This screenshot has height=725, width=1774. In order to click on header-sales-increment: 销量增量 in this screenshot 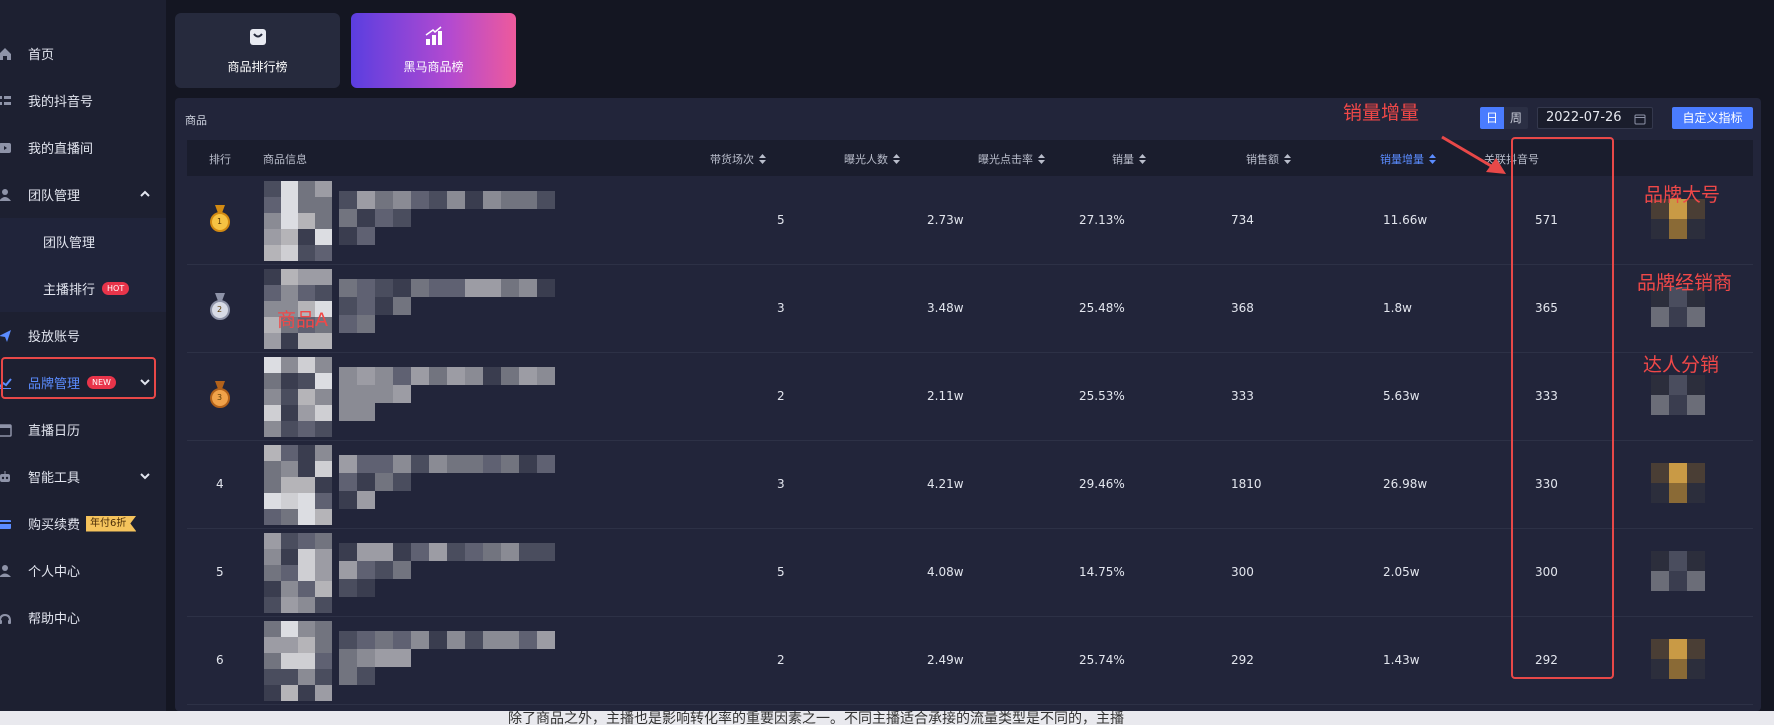, I will do `click(1408, 159)`.